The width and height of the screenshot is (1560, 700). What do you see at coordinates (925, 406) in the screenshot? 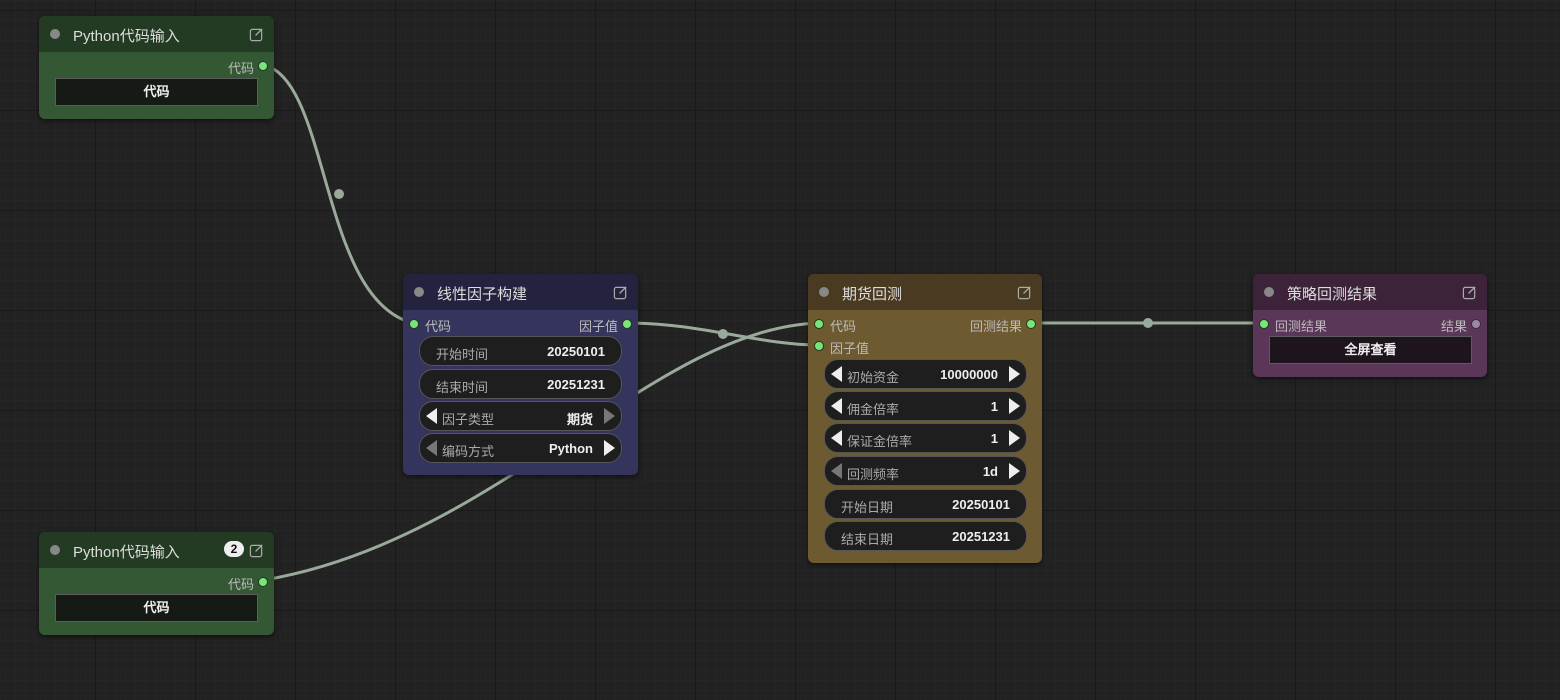
I see `commission-rate-field: 佣金倍率 1` at bounding box center [925, 406].